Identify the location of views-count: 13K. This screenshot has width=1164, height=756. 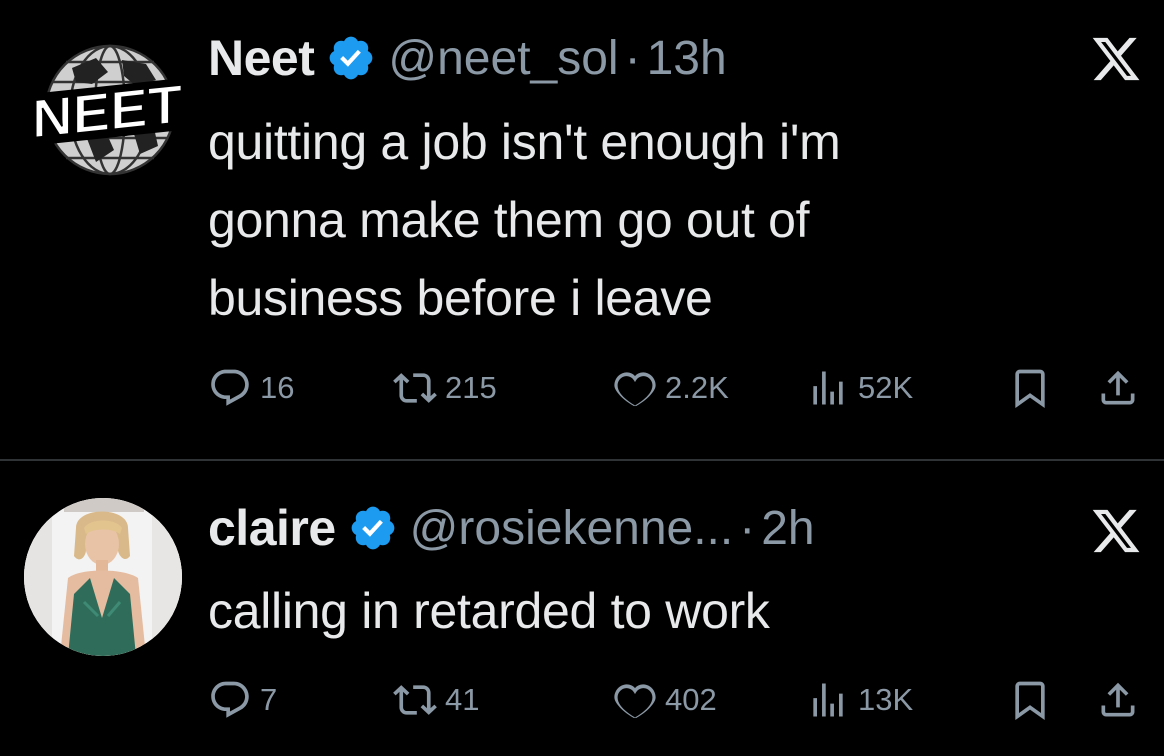
(886, 699).